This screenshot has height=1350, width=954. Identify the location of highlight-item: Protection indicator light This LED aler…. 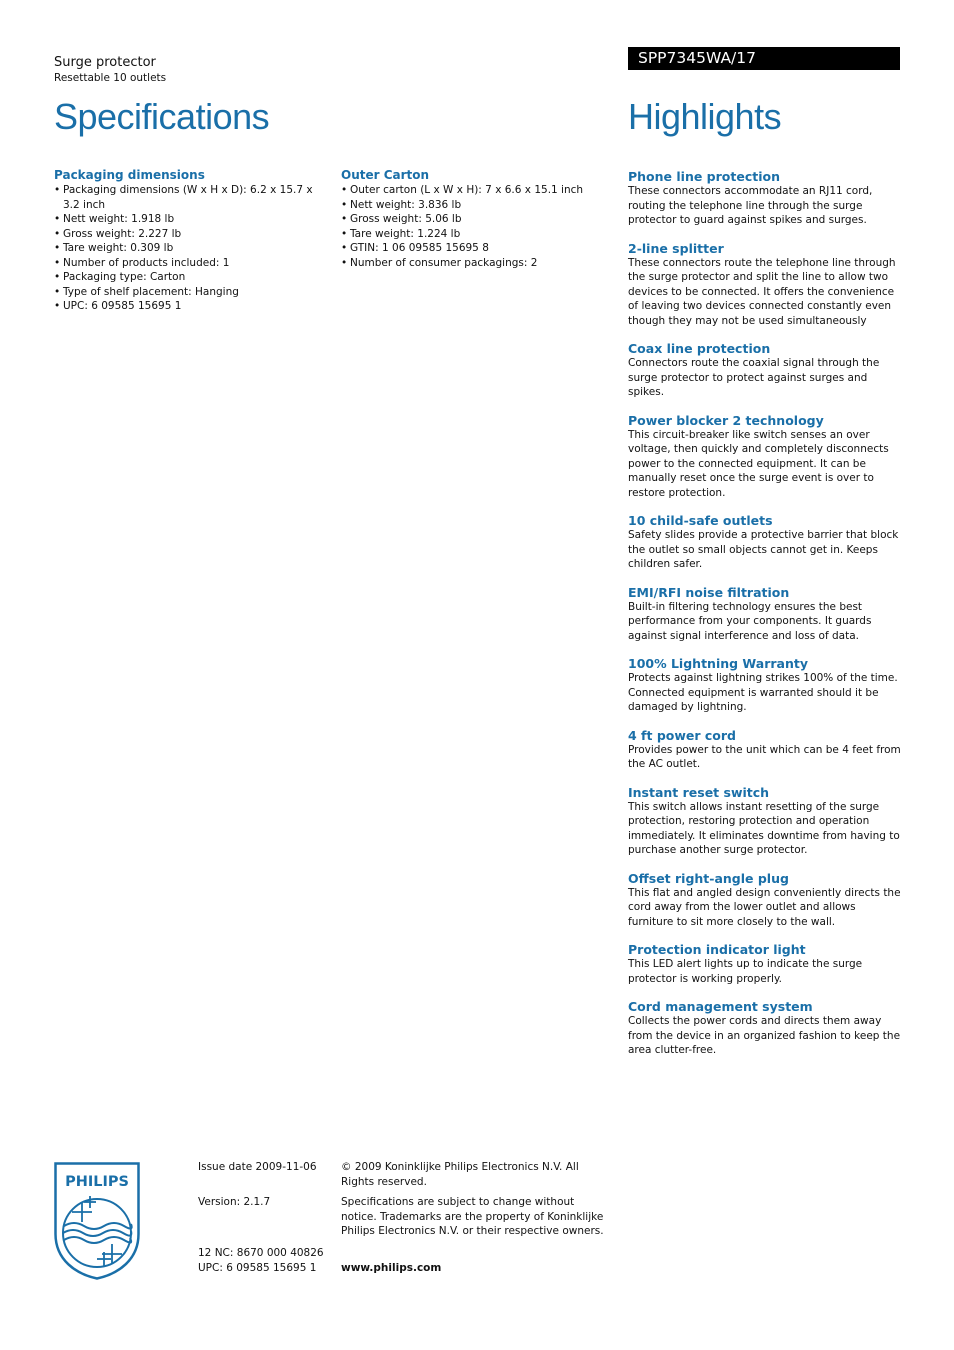
(766, 964).